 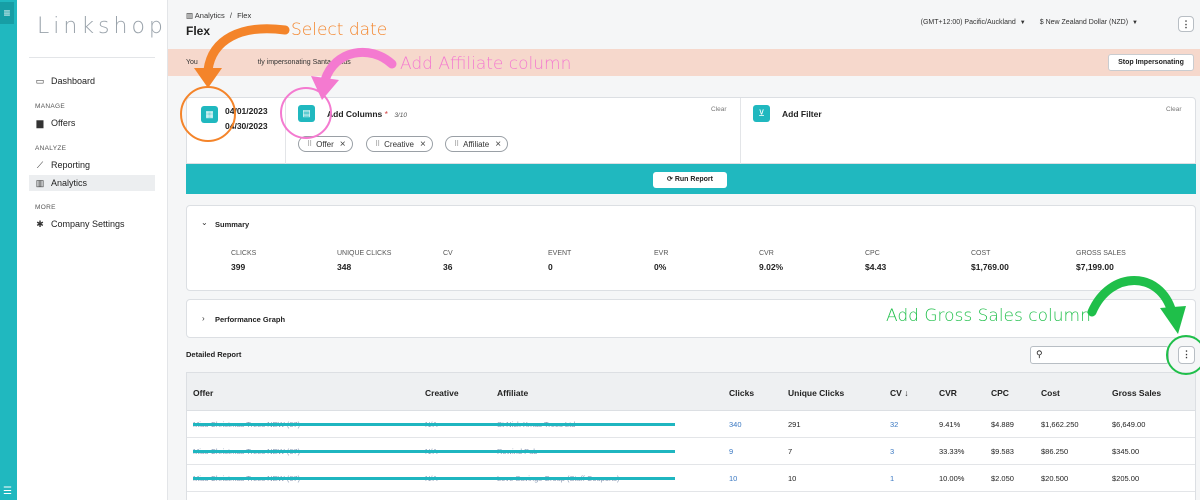 What do you see at coordinates (1021, 261) in the screenshot?
I see `metric-cost: COST $1,769.00` at bounding box center [1021, 261].